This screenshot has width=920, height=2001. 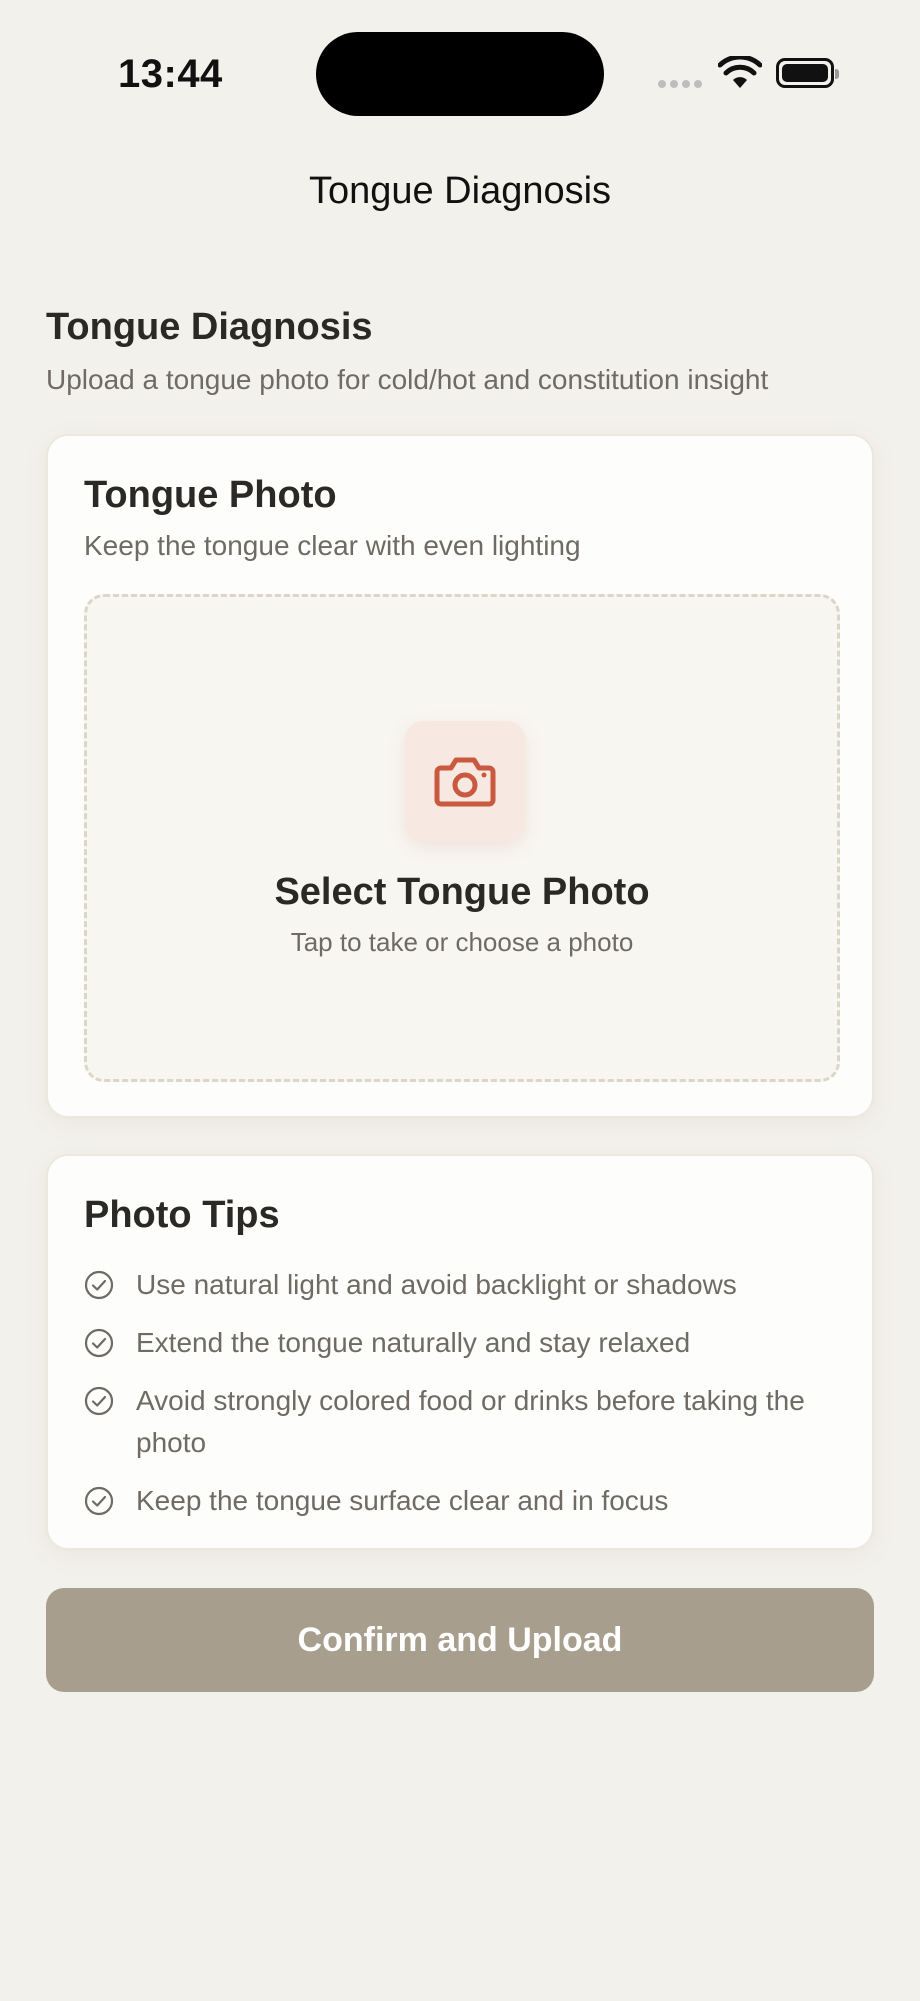 What do you see at coordinates (460, 74) in the screenshot?
I see `dynamic-island` at bounding box center [460, 74].